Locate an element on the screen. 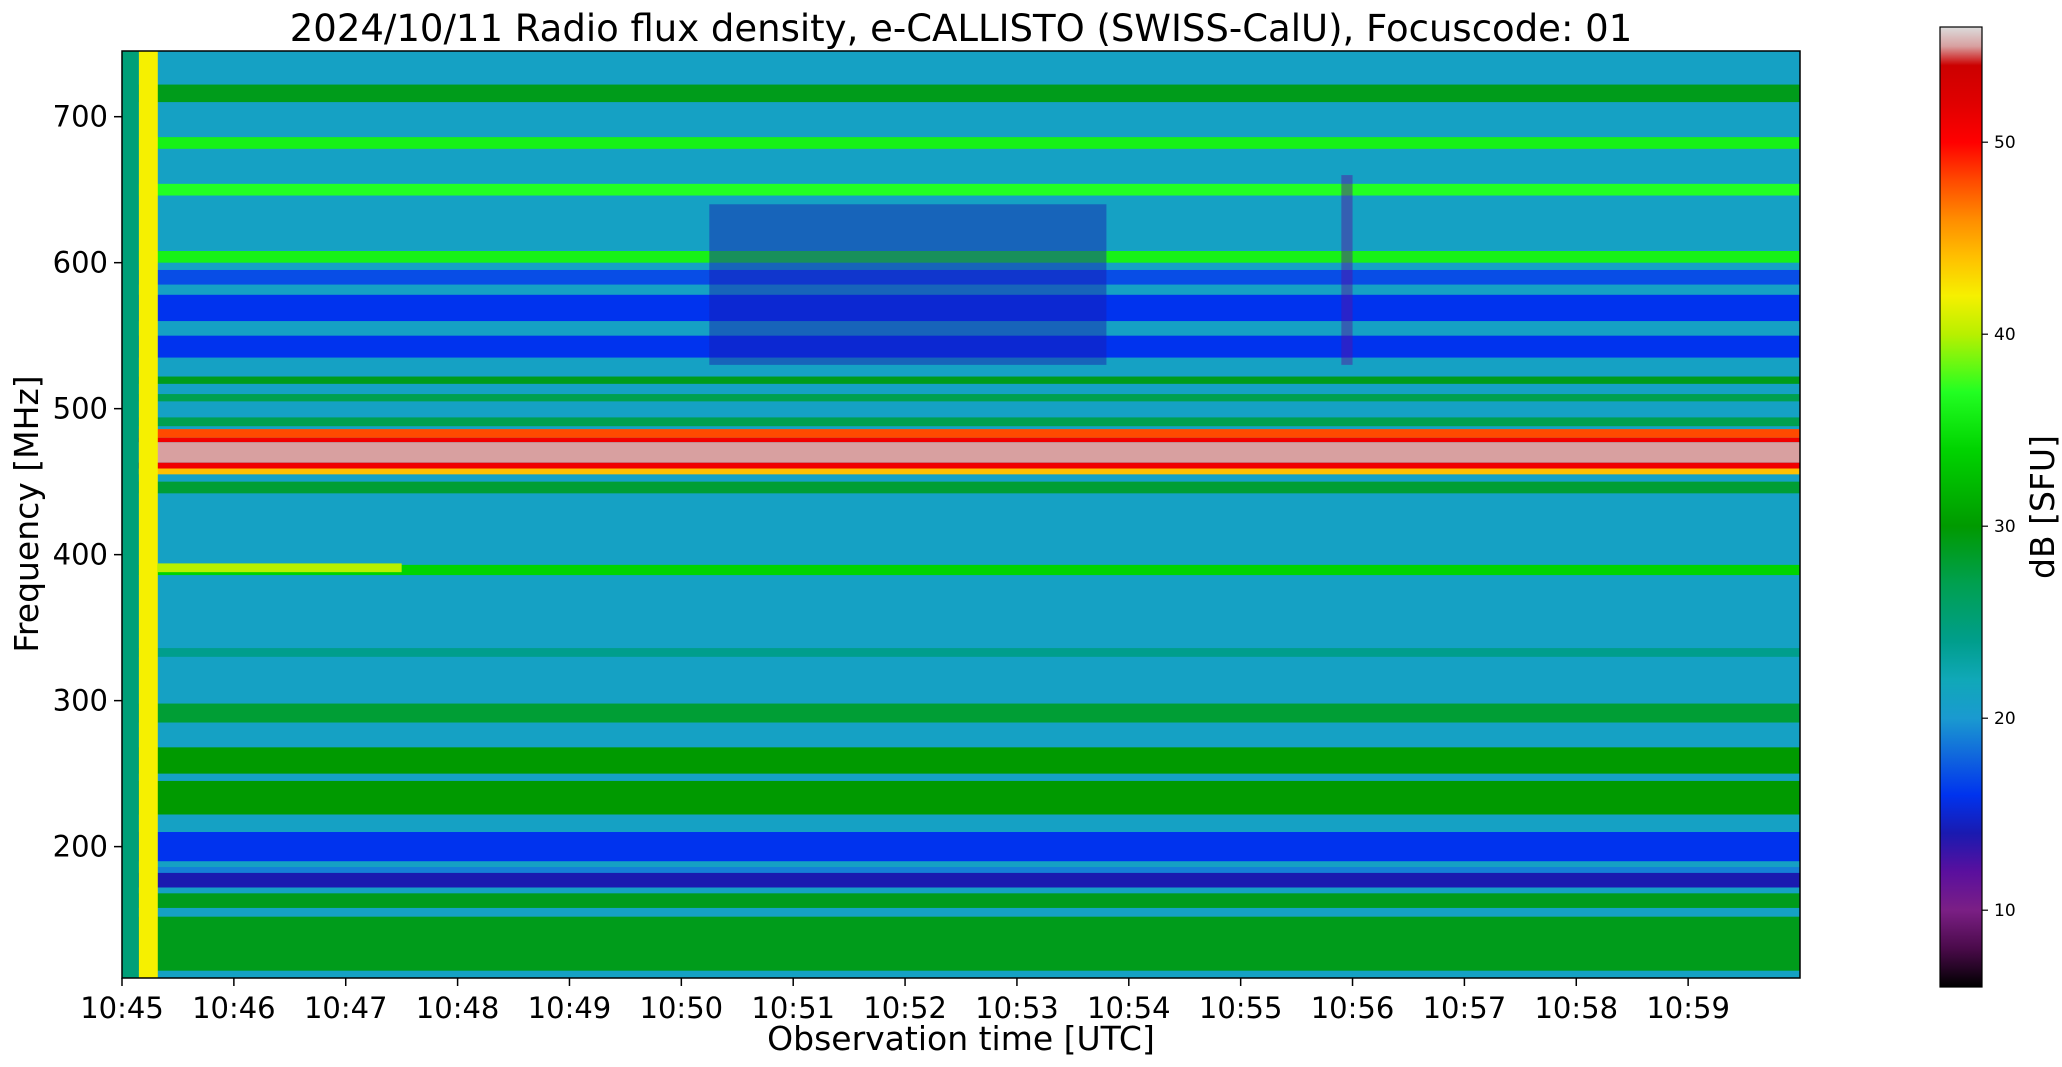  x-tick-label: 10:58 is located at coordinates (1576, 1008).